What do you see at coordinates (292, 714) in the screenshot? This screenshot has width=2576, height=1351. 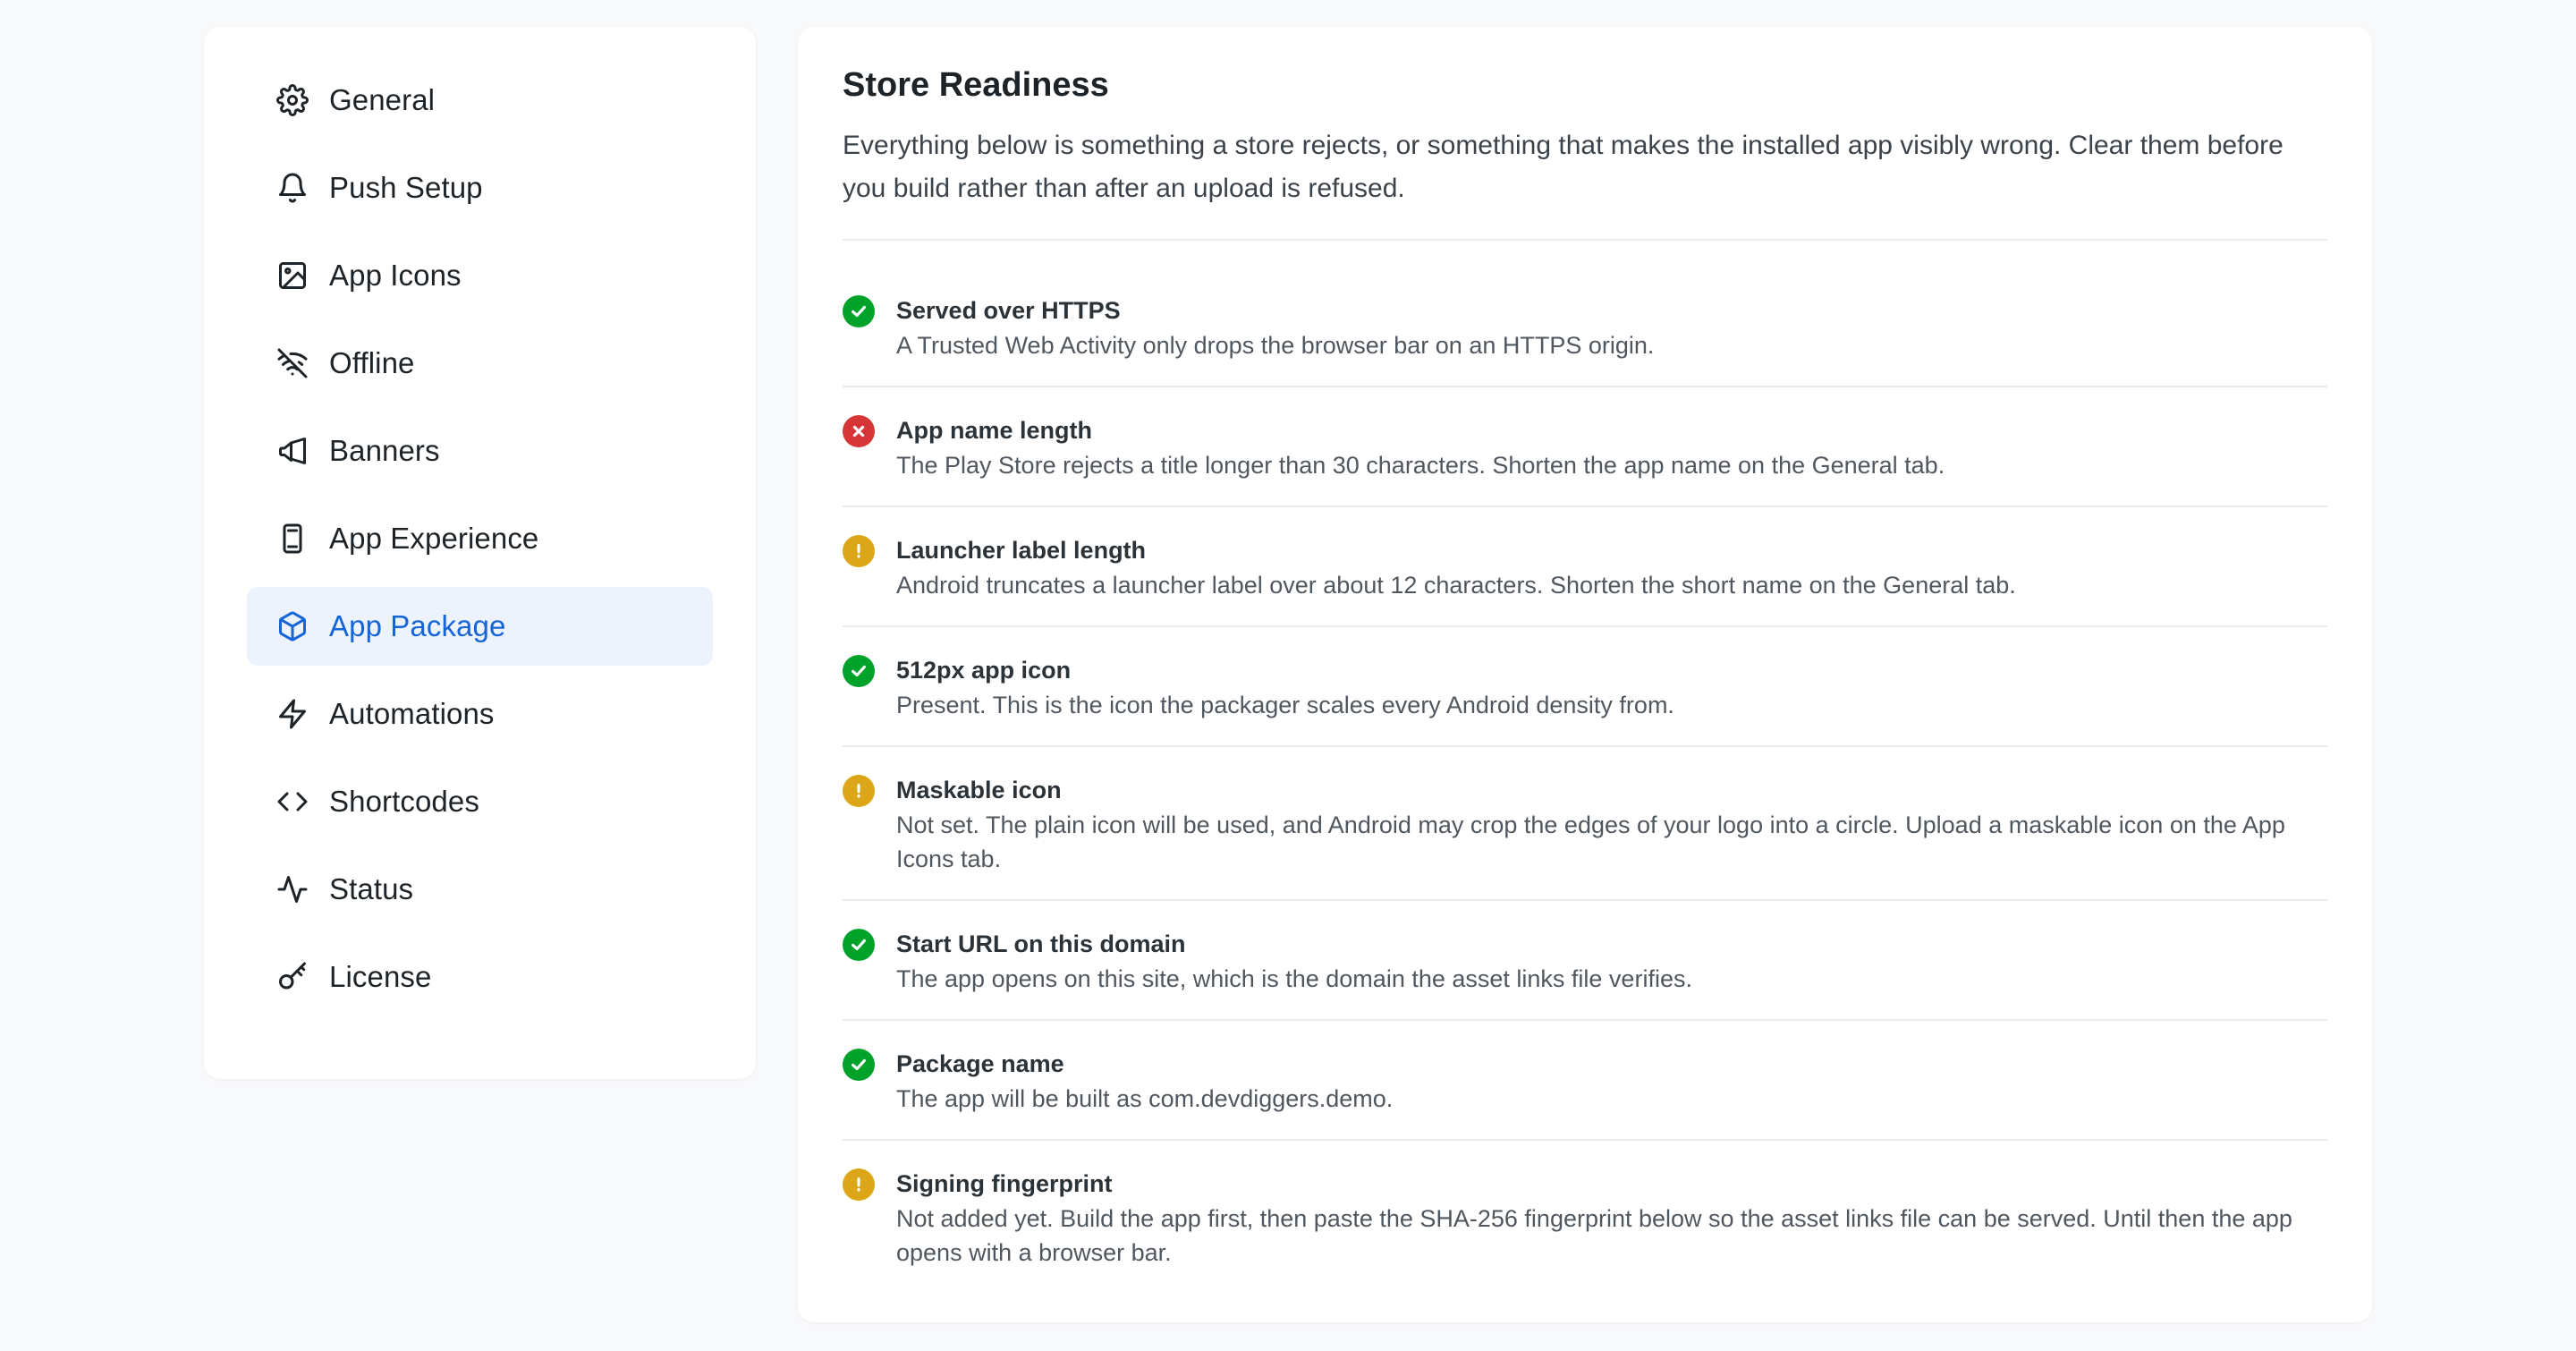 I see `lightning-icon` at bounding box center [292, 714].